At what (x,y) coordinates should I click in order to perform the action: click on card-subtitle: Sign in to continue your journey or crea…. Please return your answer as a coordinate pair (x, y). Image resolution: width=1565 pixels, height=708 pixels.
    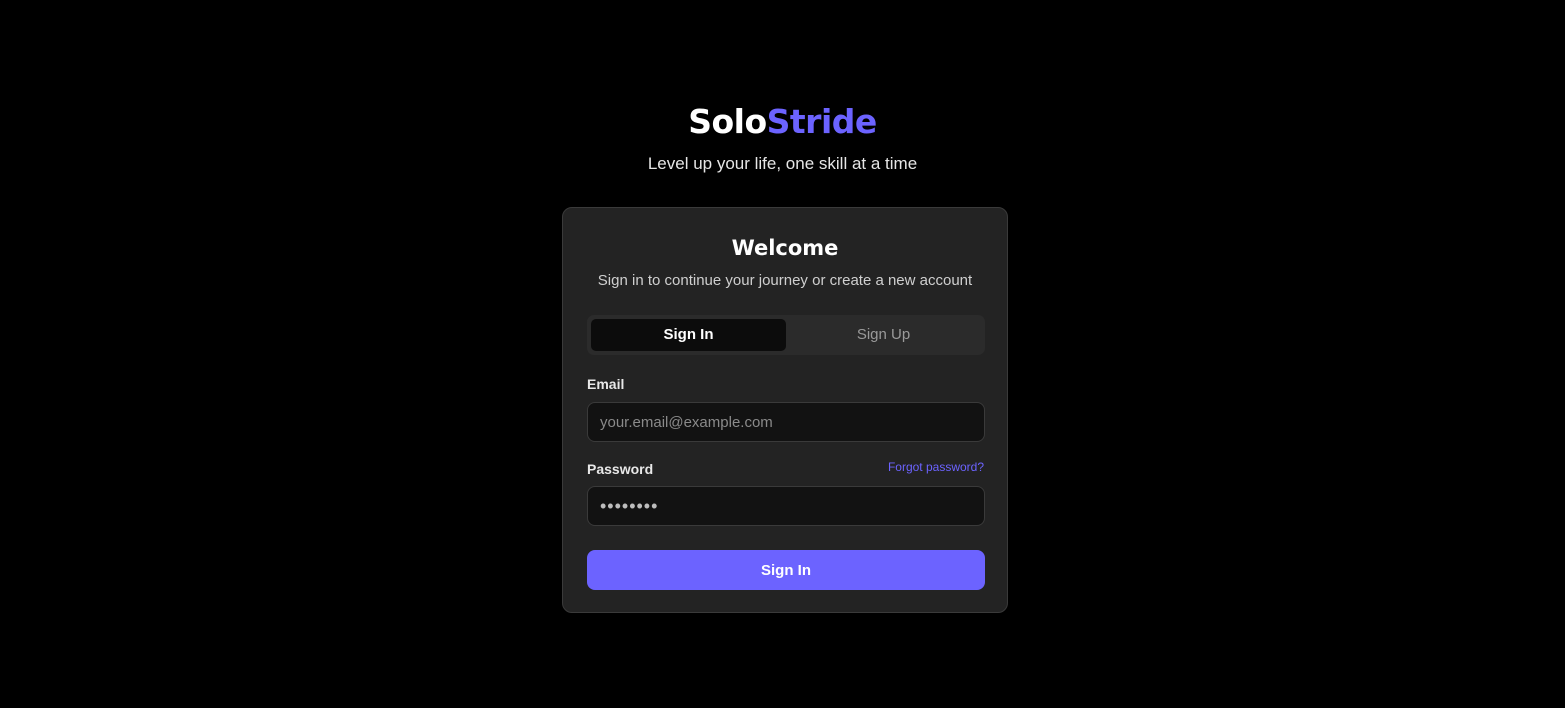
    Looking at the image, I should click on (785, 280).